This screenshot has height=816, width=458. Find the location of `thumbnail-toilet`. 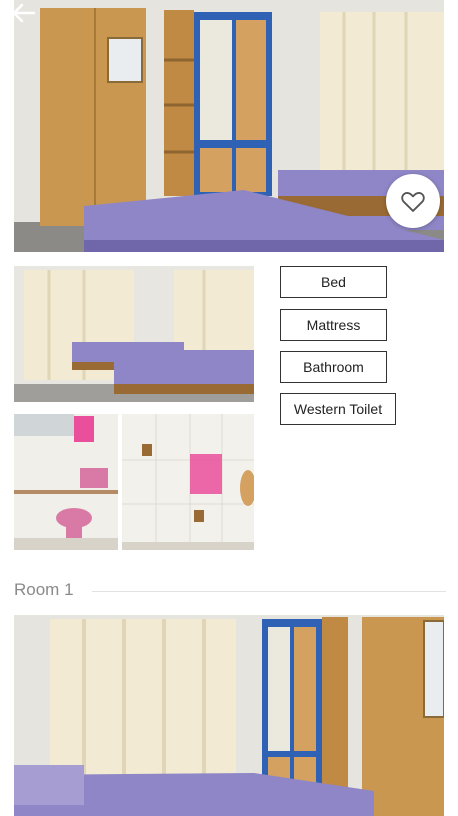

thumbnail-toilet is located at coordinates (66, 482).